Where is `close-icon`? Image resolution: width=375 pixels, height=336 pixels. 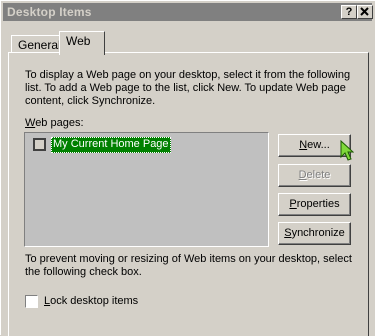 close-icon is located at coordinates (364, 11).